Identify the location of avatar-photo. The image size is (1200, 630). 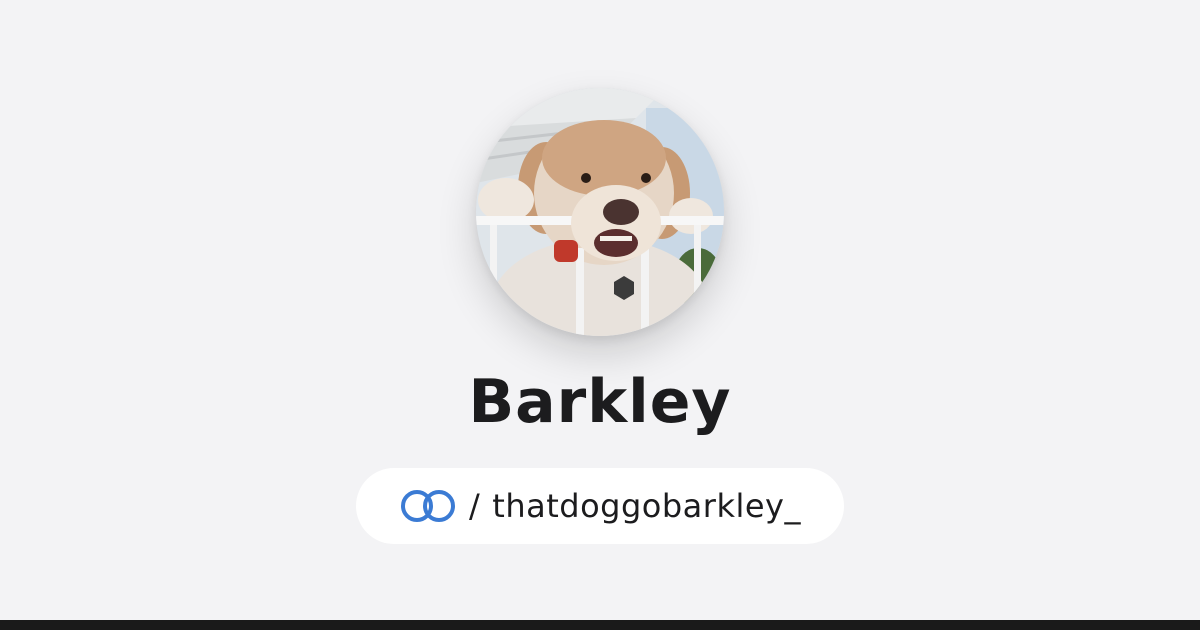
(600, 212).